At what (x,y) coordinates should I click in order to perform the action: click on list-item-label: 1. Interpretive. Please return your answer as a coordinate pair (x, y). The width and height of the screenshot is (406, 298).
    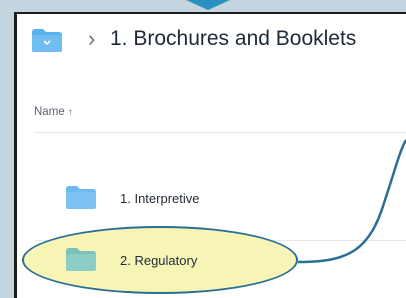
    Looking at the image, I should click on (160, 198).